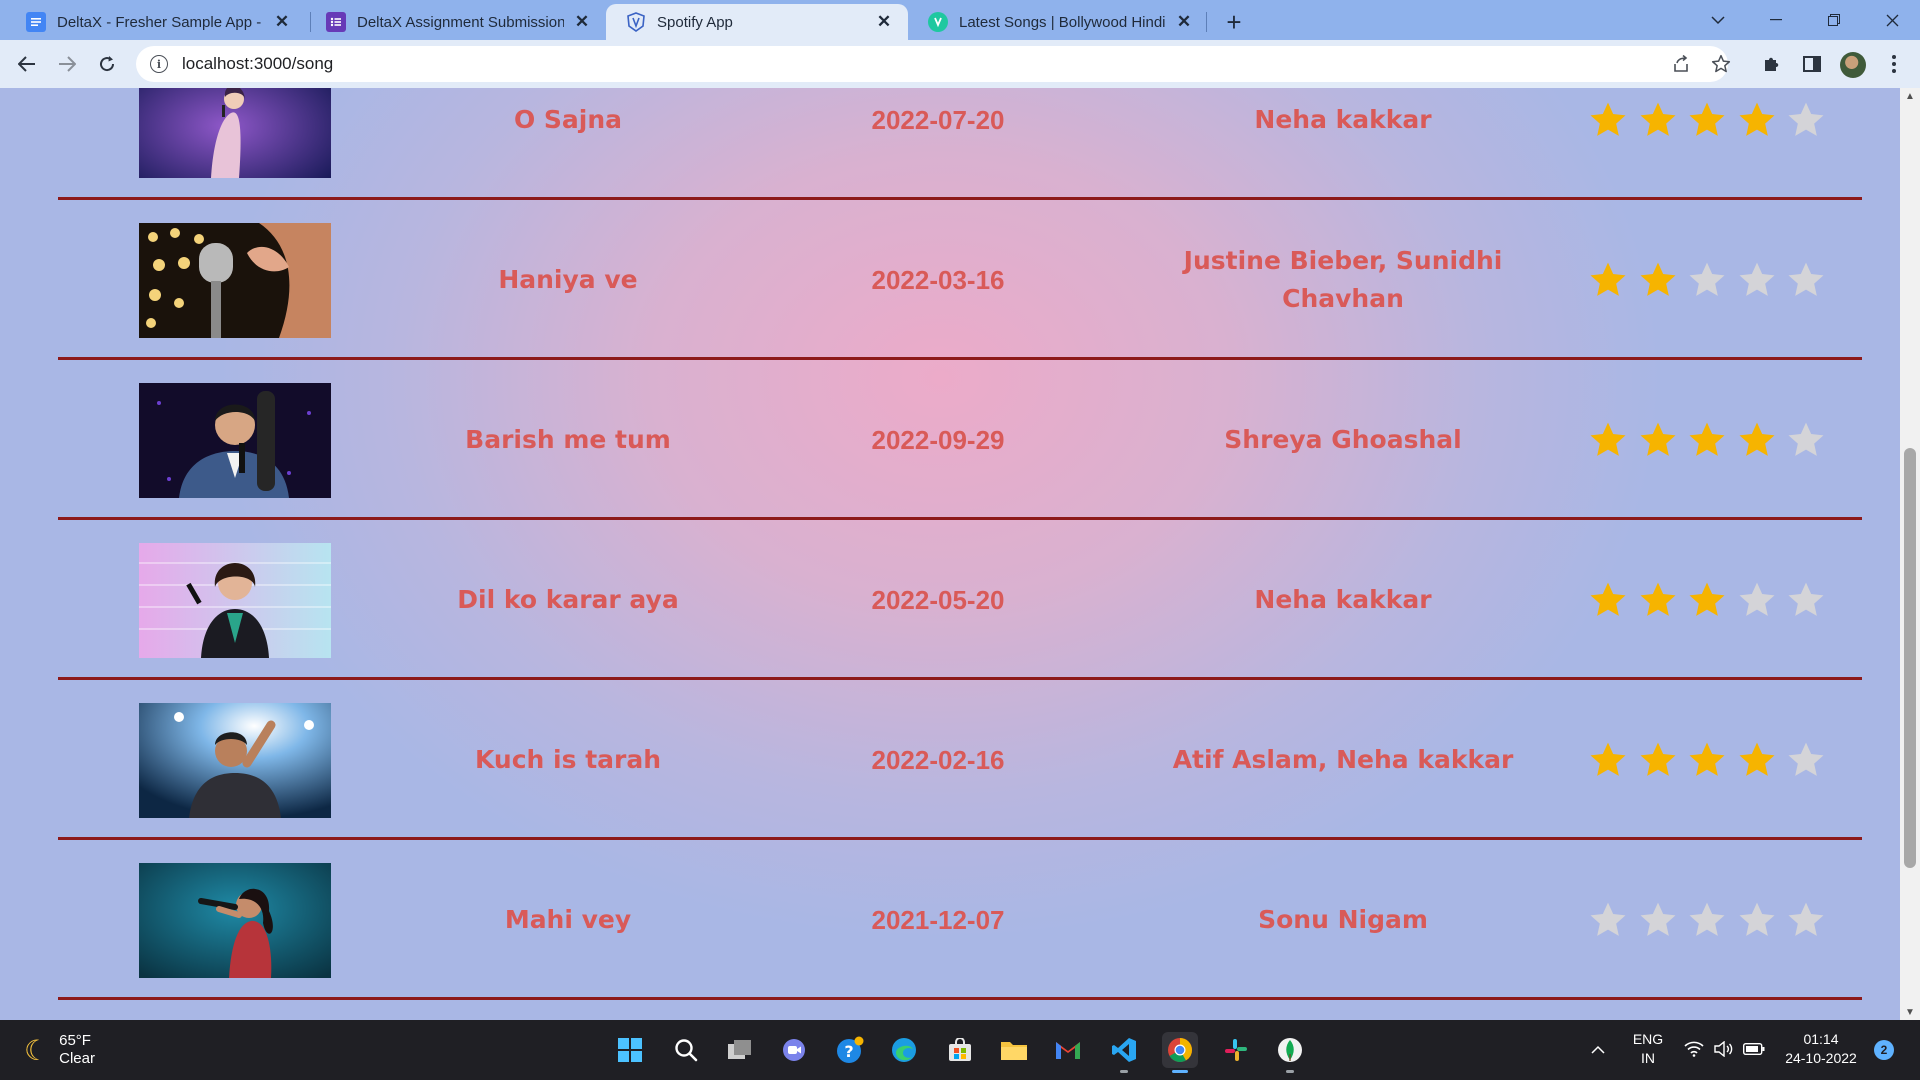 The width and height of the screenshot is (1920, 1080). Describe the element at coordinates (686, 1050) in the screenshot. I see `search-icon` at that location.